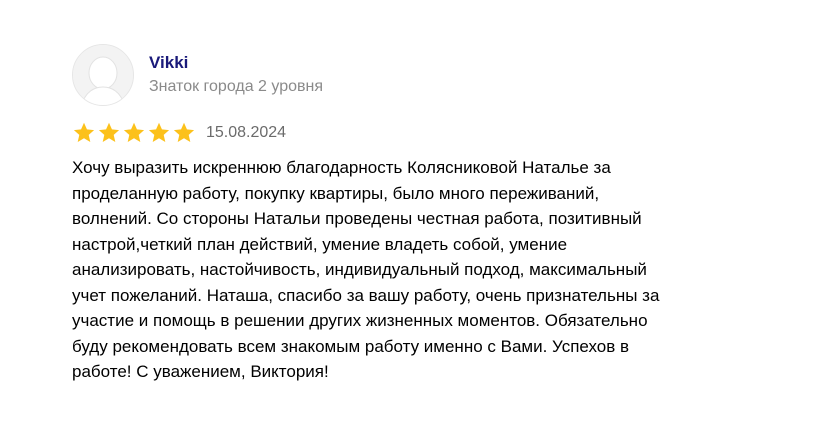  Describe the element at coordinates (246, 132) in the screenshot. I see `review-date: 15.08.2024` at that location.